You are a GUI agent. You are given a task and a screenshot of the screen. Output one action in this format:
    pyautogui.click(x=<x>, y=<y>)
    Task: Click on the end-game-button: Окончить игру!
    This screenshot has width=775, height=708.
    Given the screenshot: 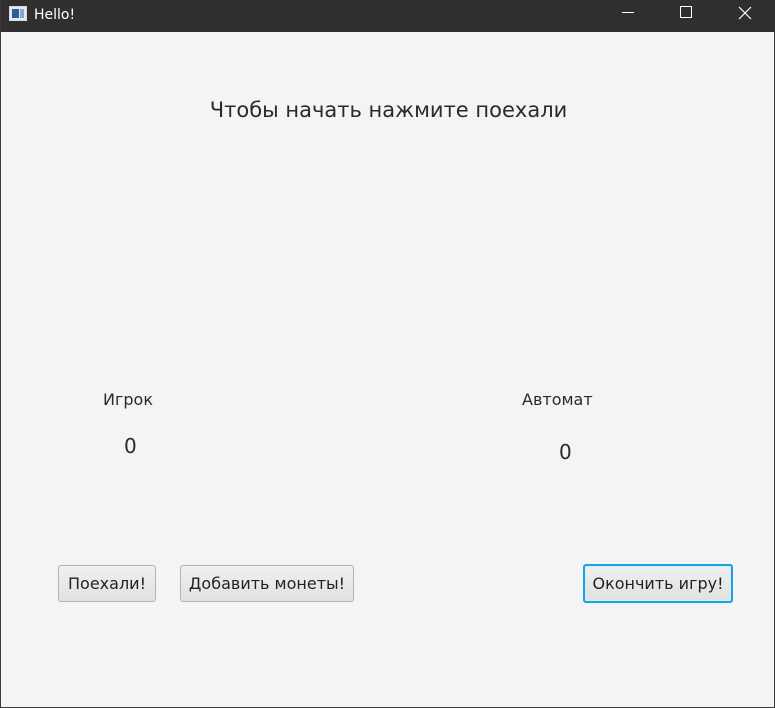 What is the action you would take?
    pyautogui.click(x=658, y=583)
    